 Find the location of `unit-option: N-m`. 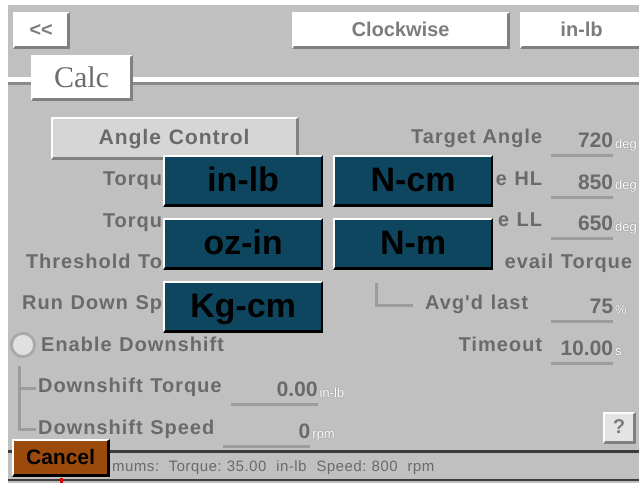

unit-option: N-m is located at coordinates (413, 244).